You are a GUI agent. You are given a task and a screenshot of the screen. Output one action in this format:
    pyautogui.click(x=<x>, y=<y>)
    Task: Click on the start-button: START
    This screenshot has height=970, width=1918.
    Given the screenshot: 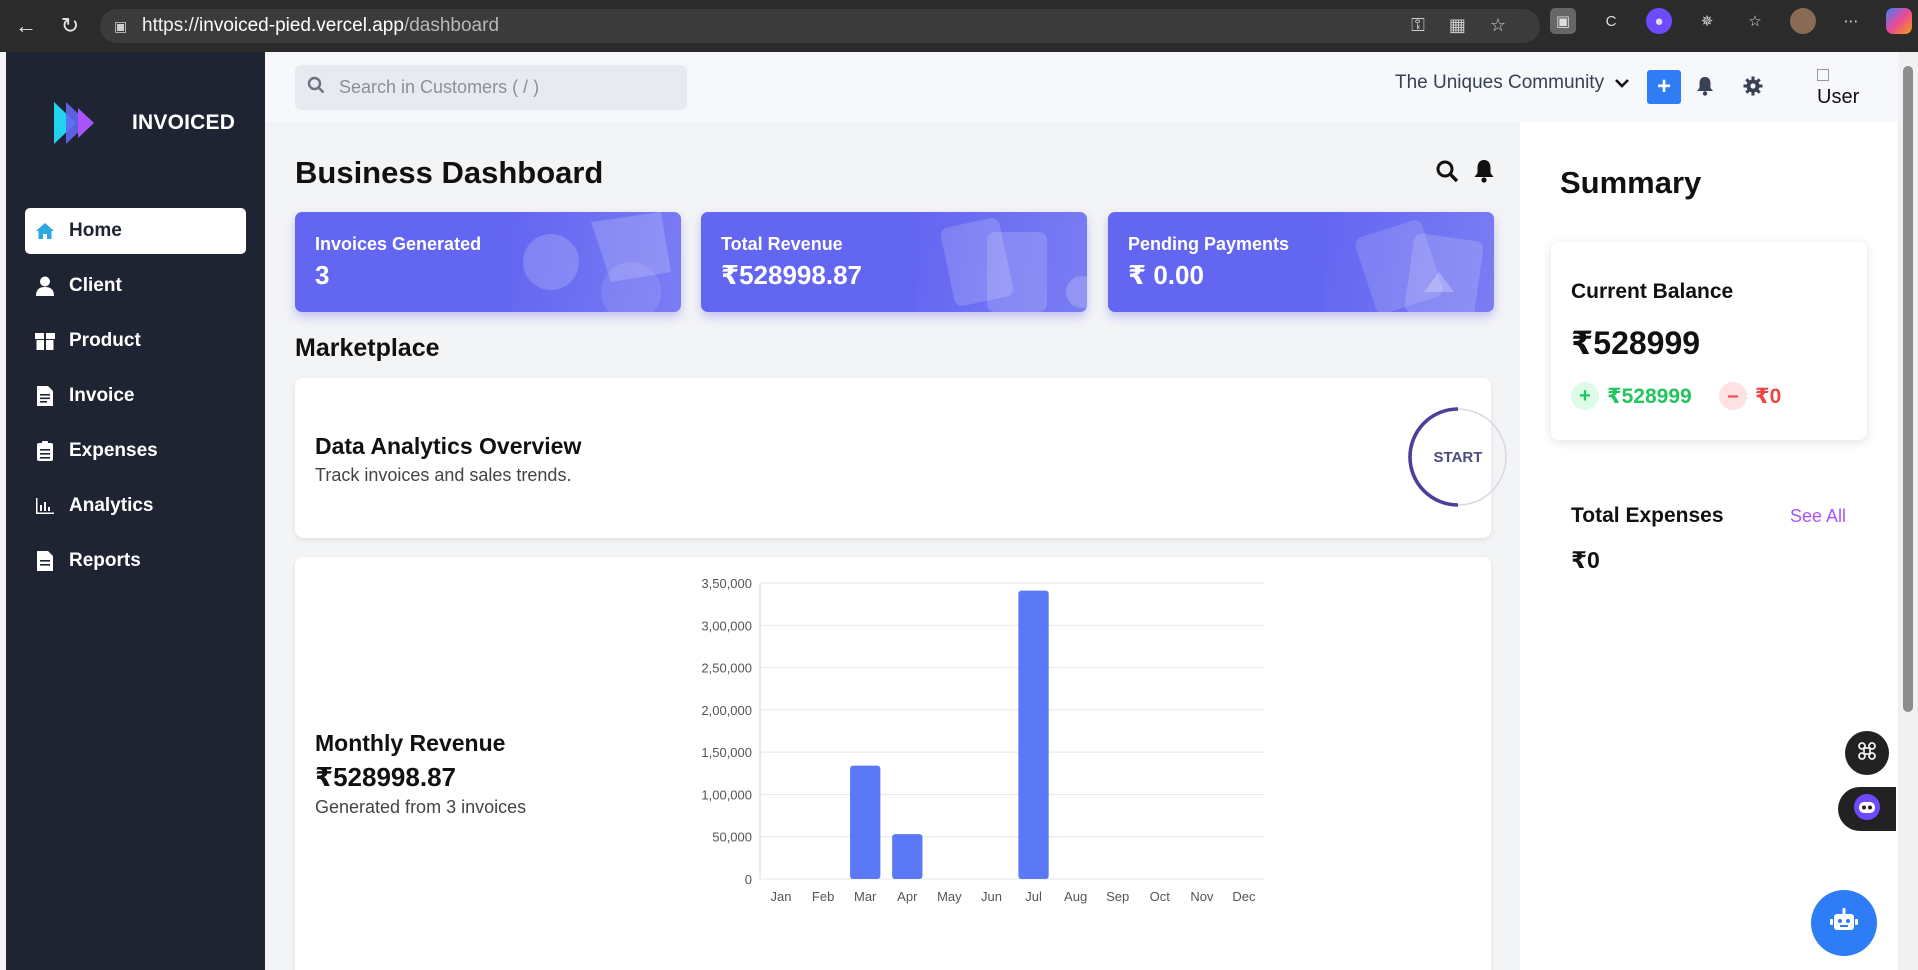 What is the action you would take?
    pyautogui.click(x=1458, y=457)
    